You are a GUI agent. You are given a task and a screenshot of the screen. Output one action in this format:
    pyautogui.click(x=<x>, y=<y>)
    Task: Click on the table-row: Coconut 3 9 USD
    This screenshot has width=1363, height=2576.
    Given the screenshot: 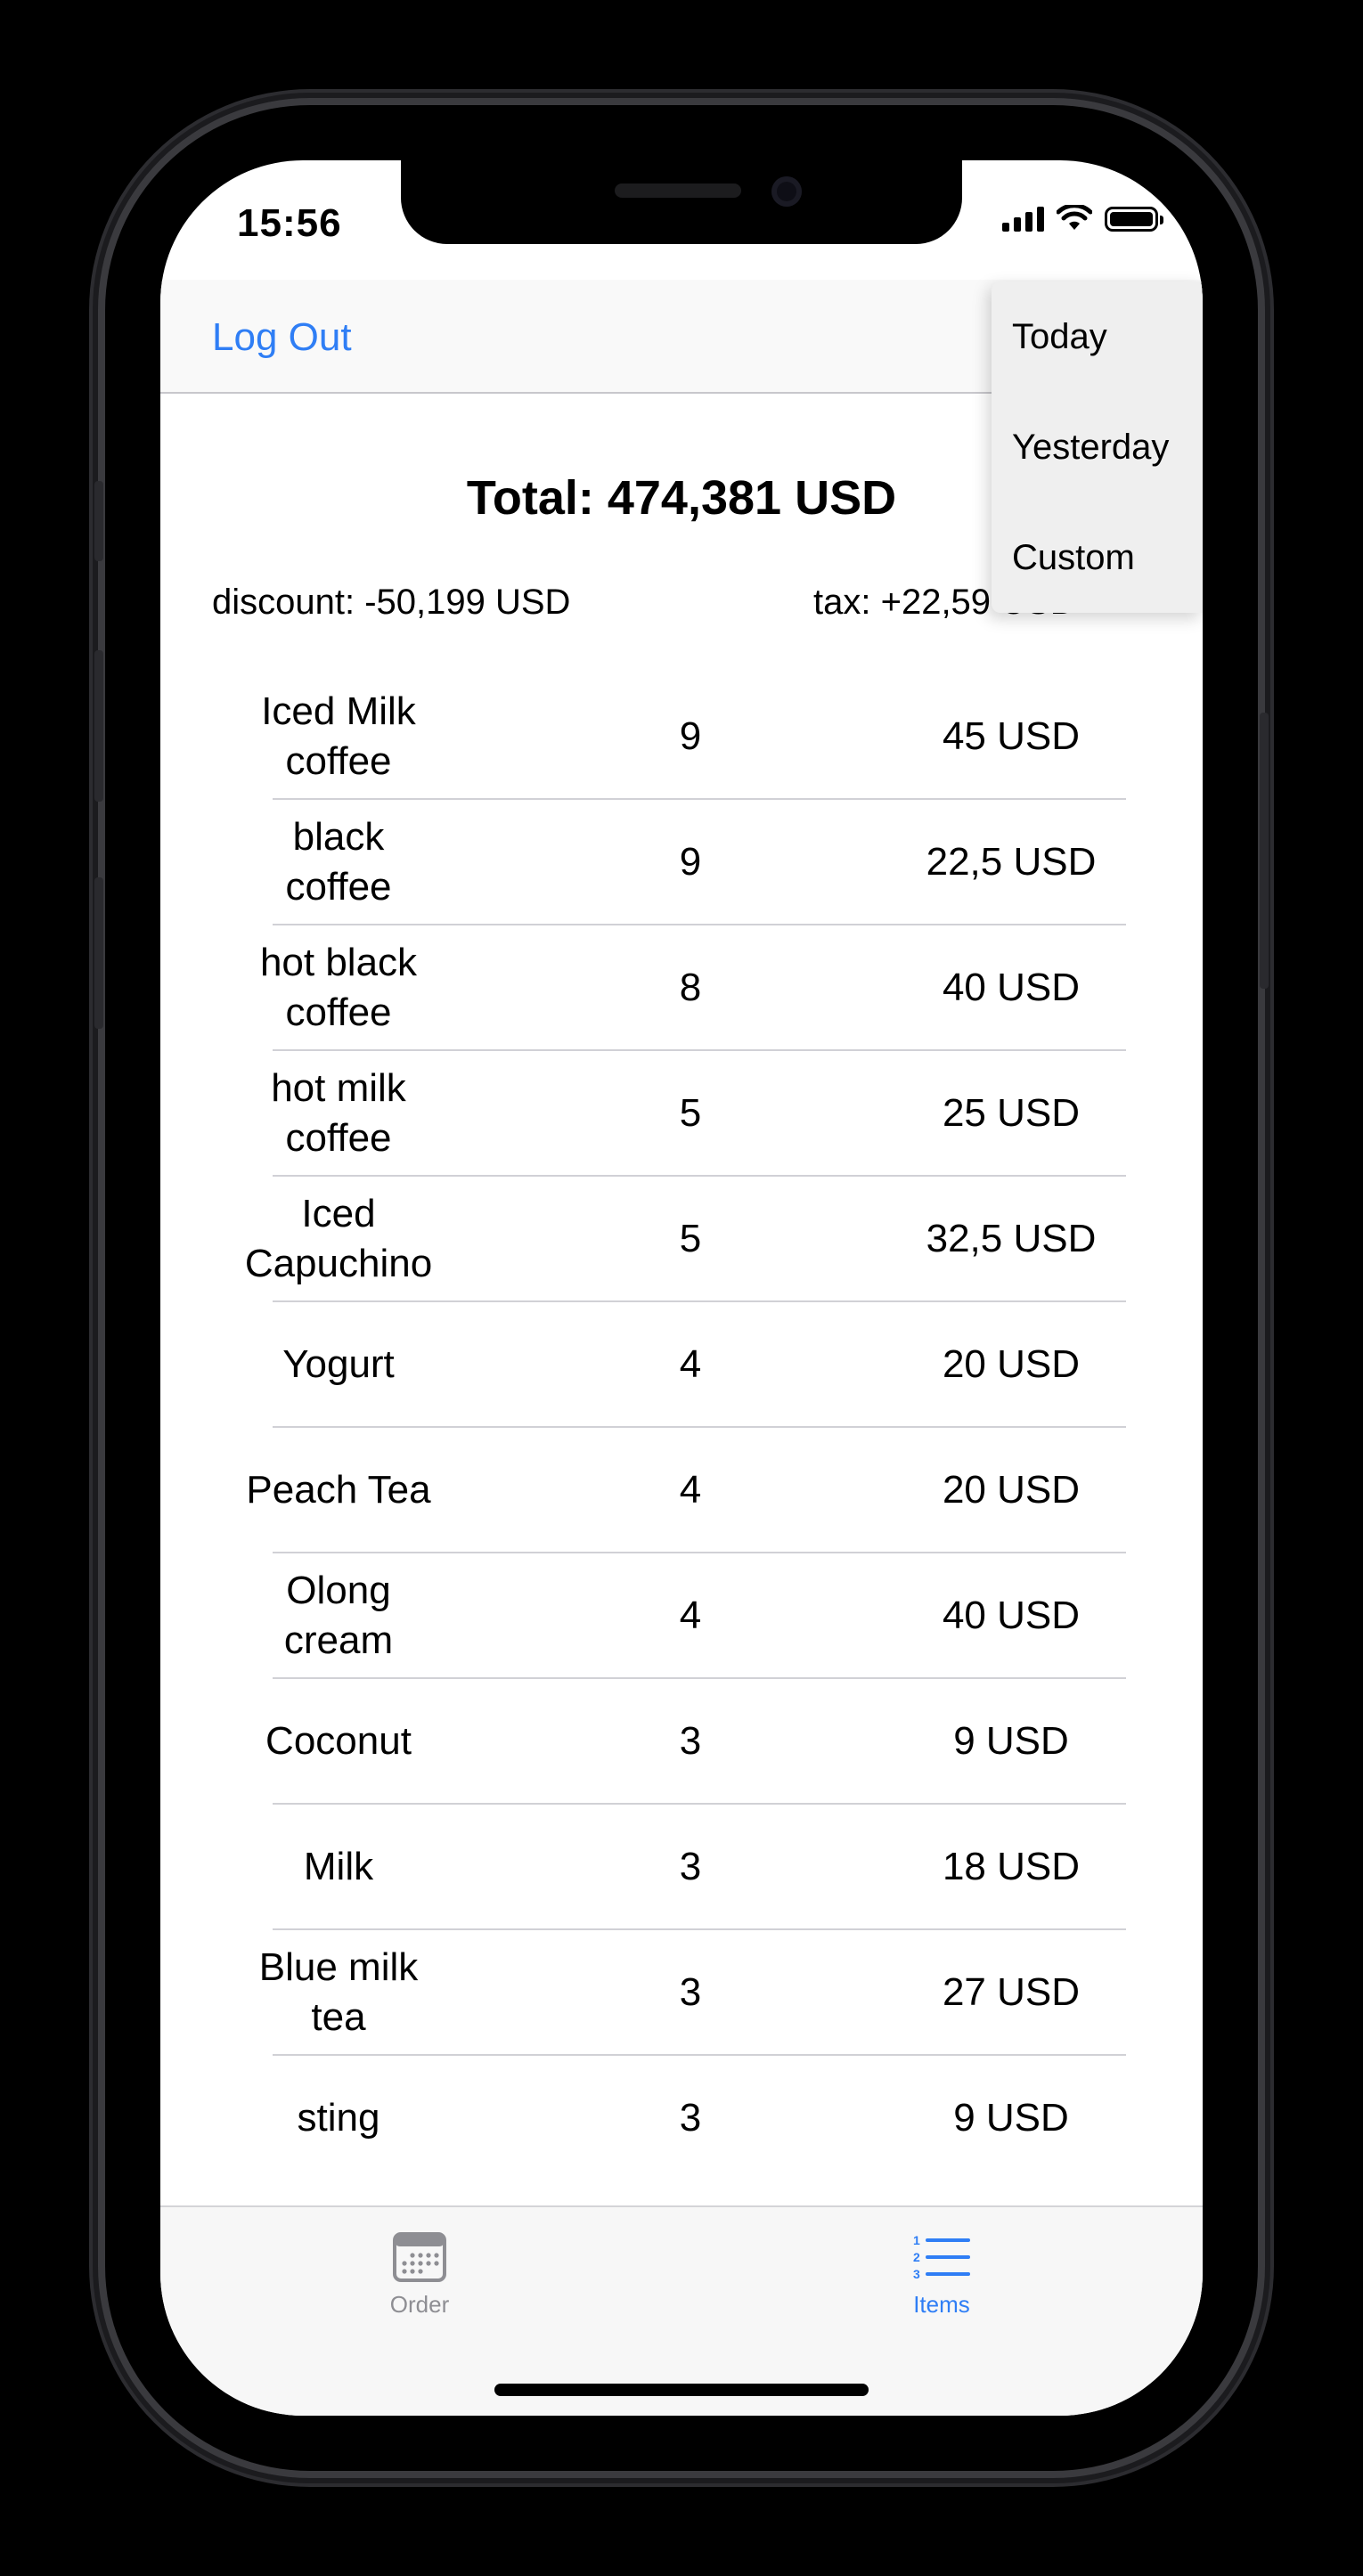 What is the action you would take?
    pyautogui.click(x=681, y=1742)
    